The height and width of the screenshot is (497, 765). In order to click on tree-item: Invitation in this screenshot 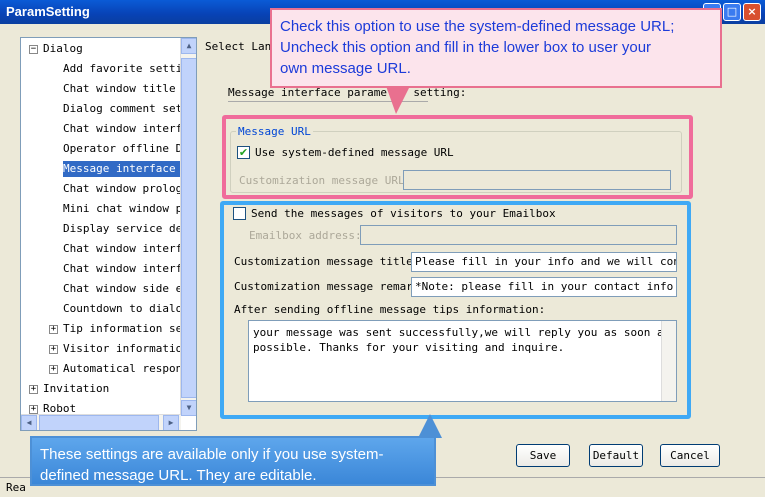, I will do `click(76, 389)`.